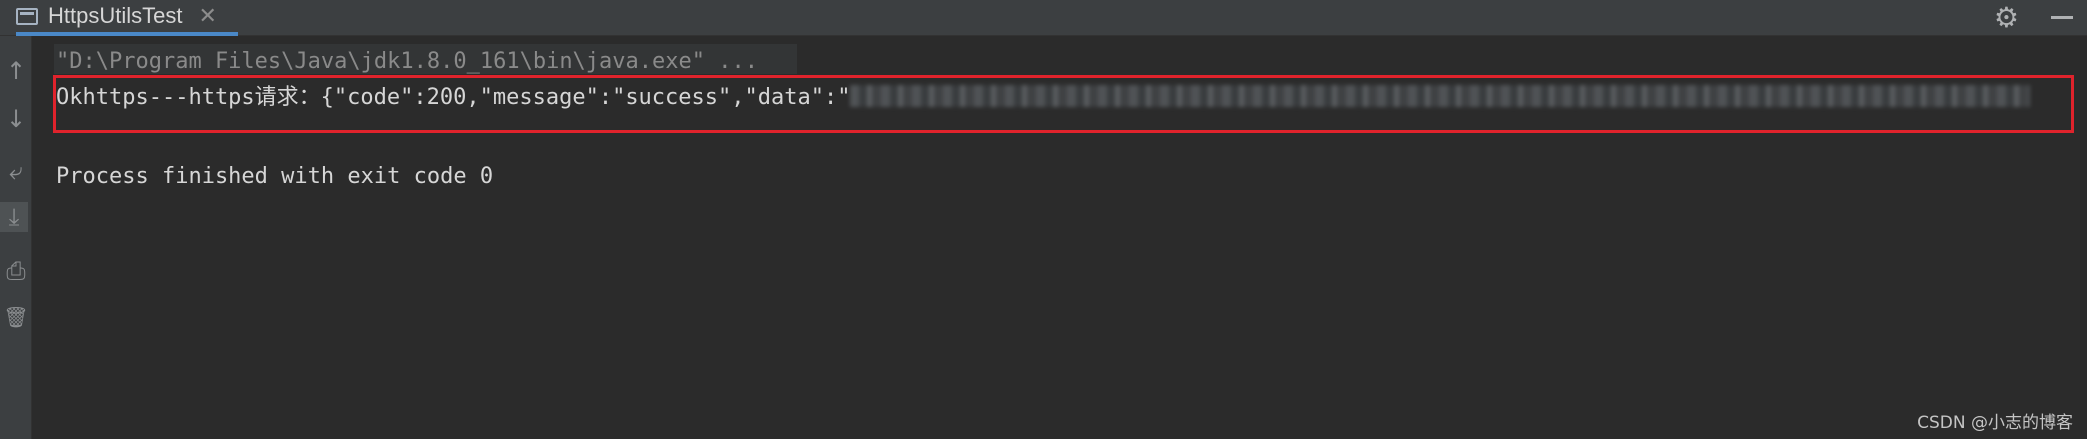 Image resolution: width=2087 pixels, height=439 pixels. What do you see at coordinates (2062, 17) in the screenshot?
I see `minimize-icon` at bounding box center [2062, 17].